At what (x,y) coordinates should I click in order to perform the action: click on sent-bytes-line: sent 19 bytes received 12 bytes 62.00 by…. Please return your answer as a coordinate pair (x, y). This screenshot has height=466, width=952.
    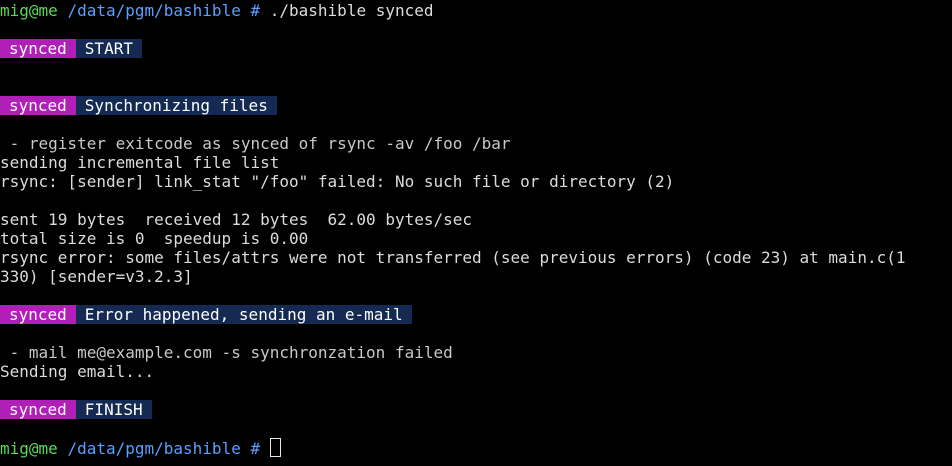
    Looking at the image, I should click on (236, 219).